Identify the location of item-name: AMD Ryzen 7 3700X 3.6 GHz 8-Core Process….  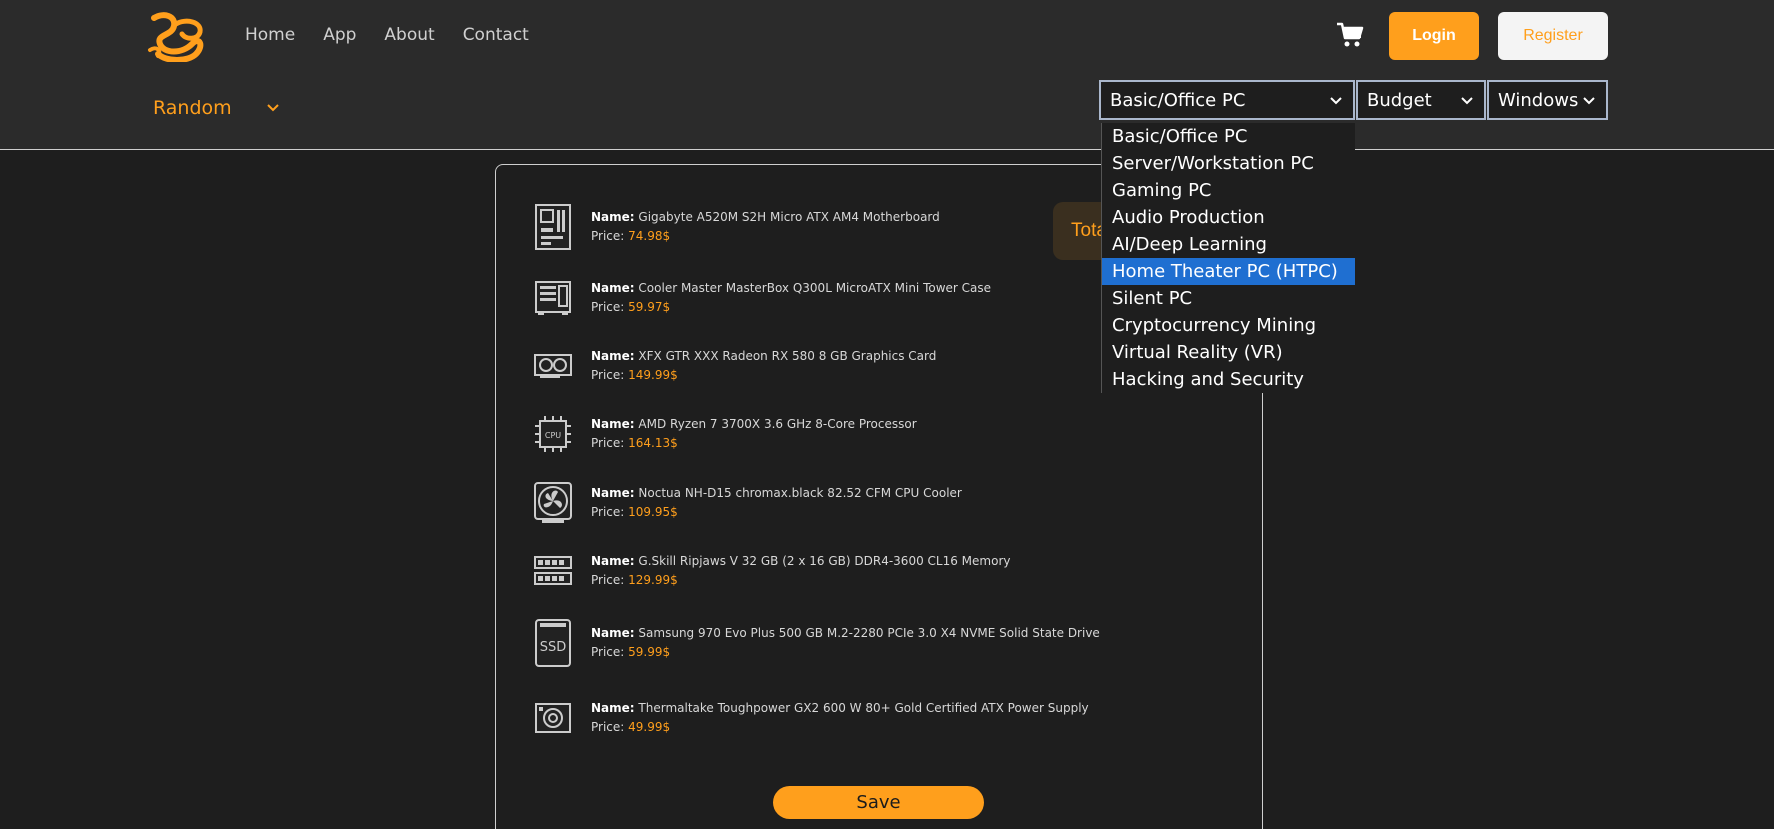
(777, 424).